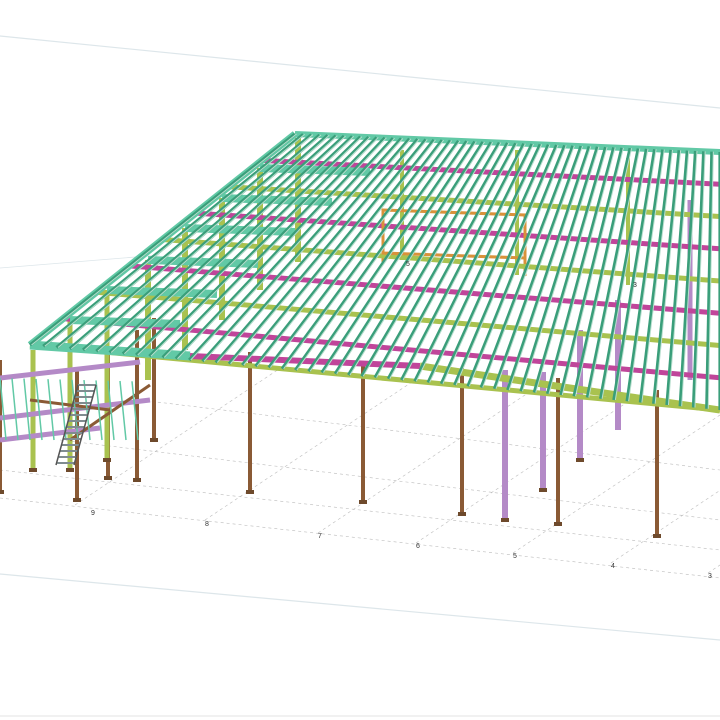  I want to click on gridline-label-9: 9, so click(93, 513).